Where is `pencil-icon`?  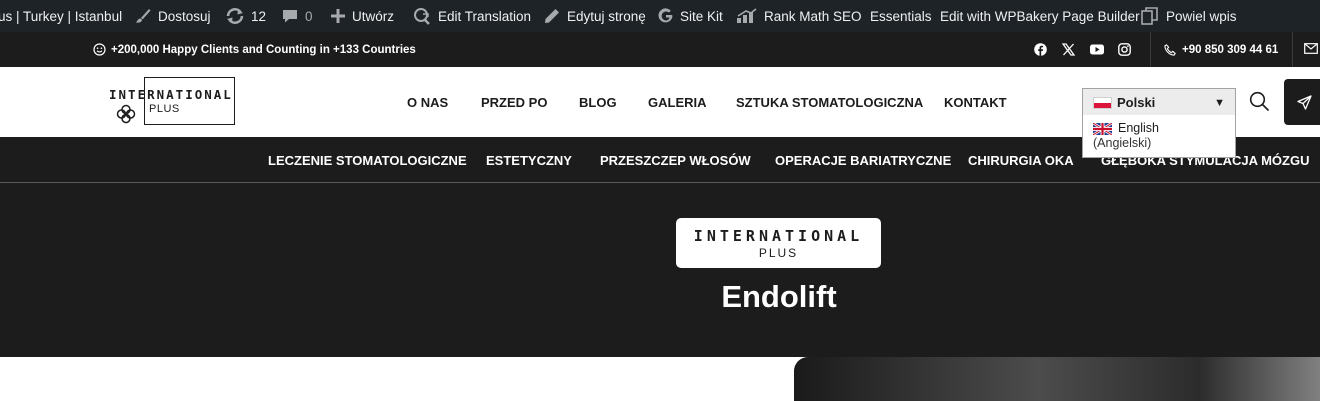 pencil-icon is located at coordinates (552, 16).